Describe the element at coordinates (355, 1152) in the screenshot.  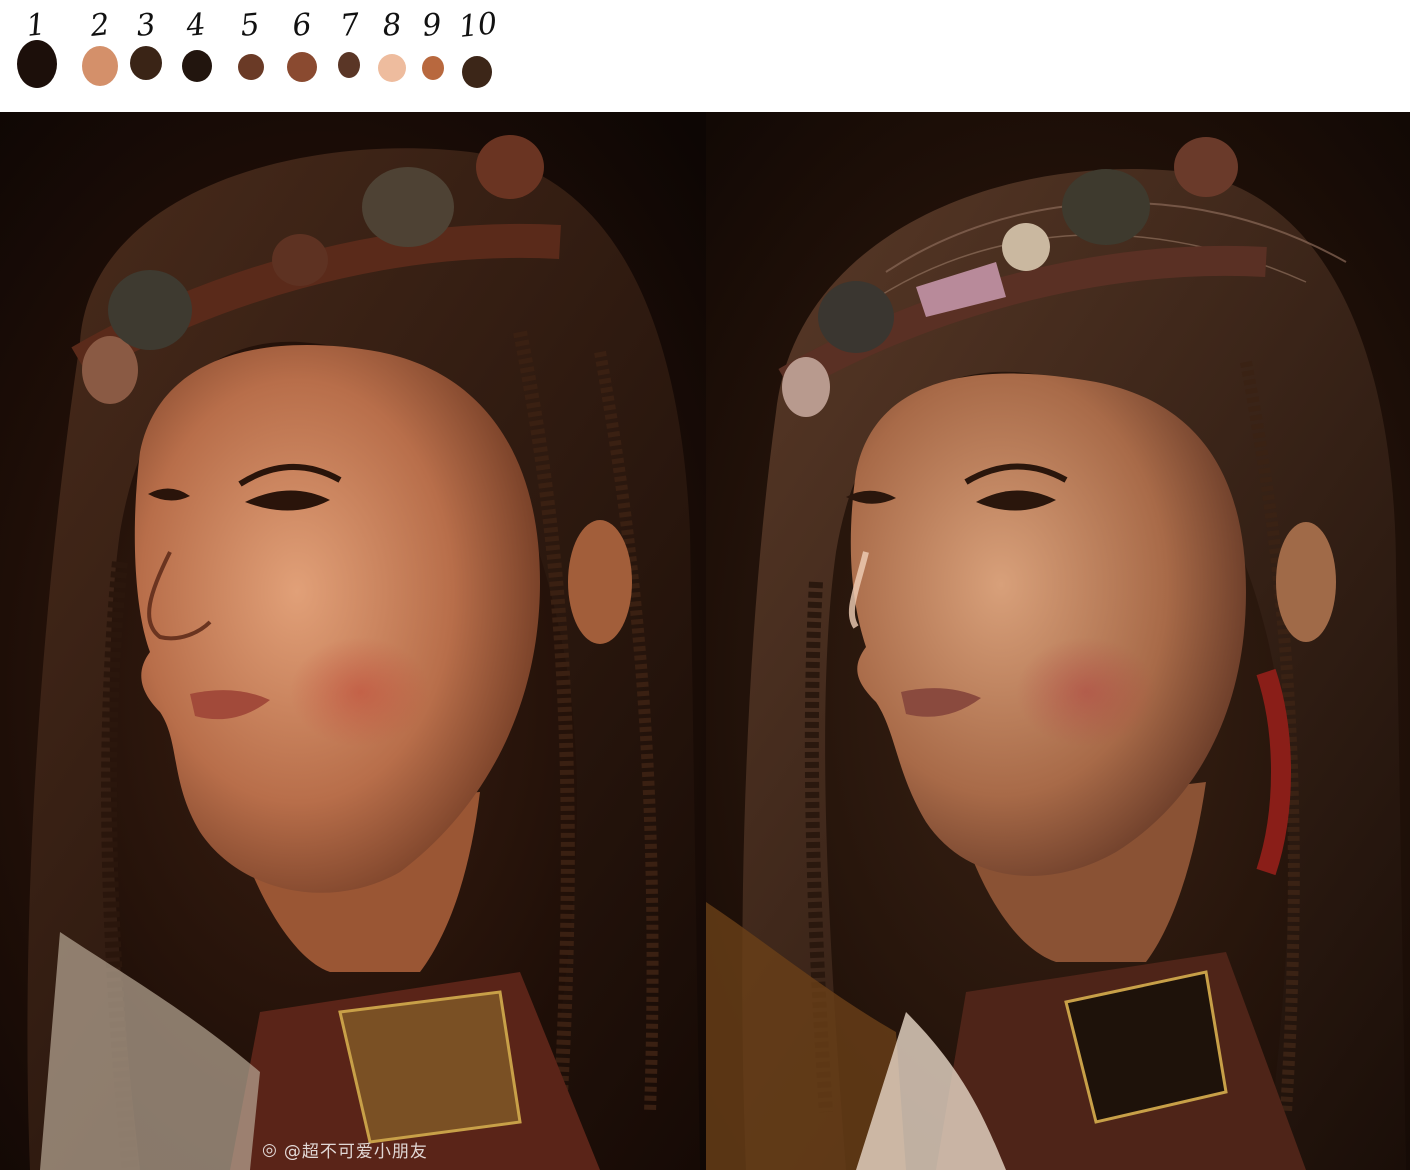
I see `watermark-text: @超不可爱小朋友` at that location.